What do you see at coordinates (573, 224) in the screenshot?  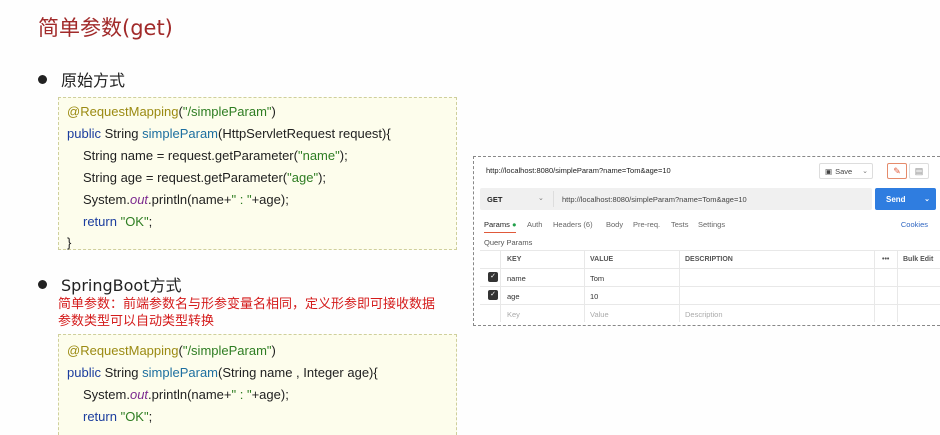 I see `tab-headers: Headers (6)` at bounding box center [573, 224].